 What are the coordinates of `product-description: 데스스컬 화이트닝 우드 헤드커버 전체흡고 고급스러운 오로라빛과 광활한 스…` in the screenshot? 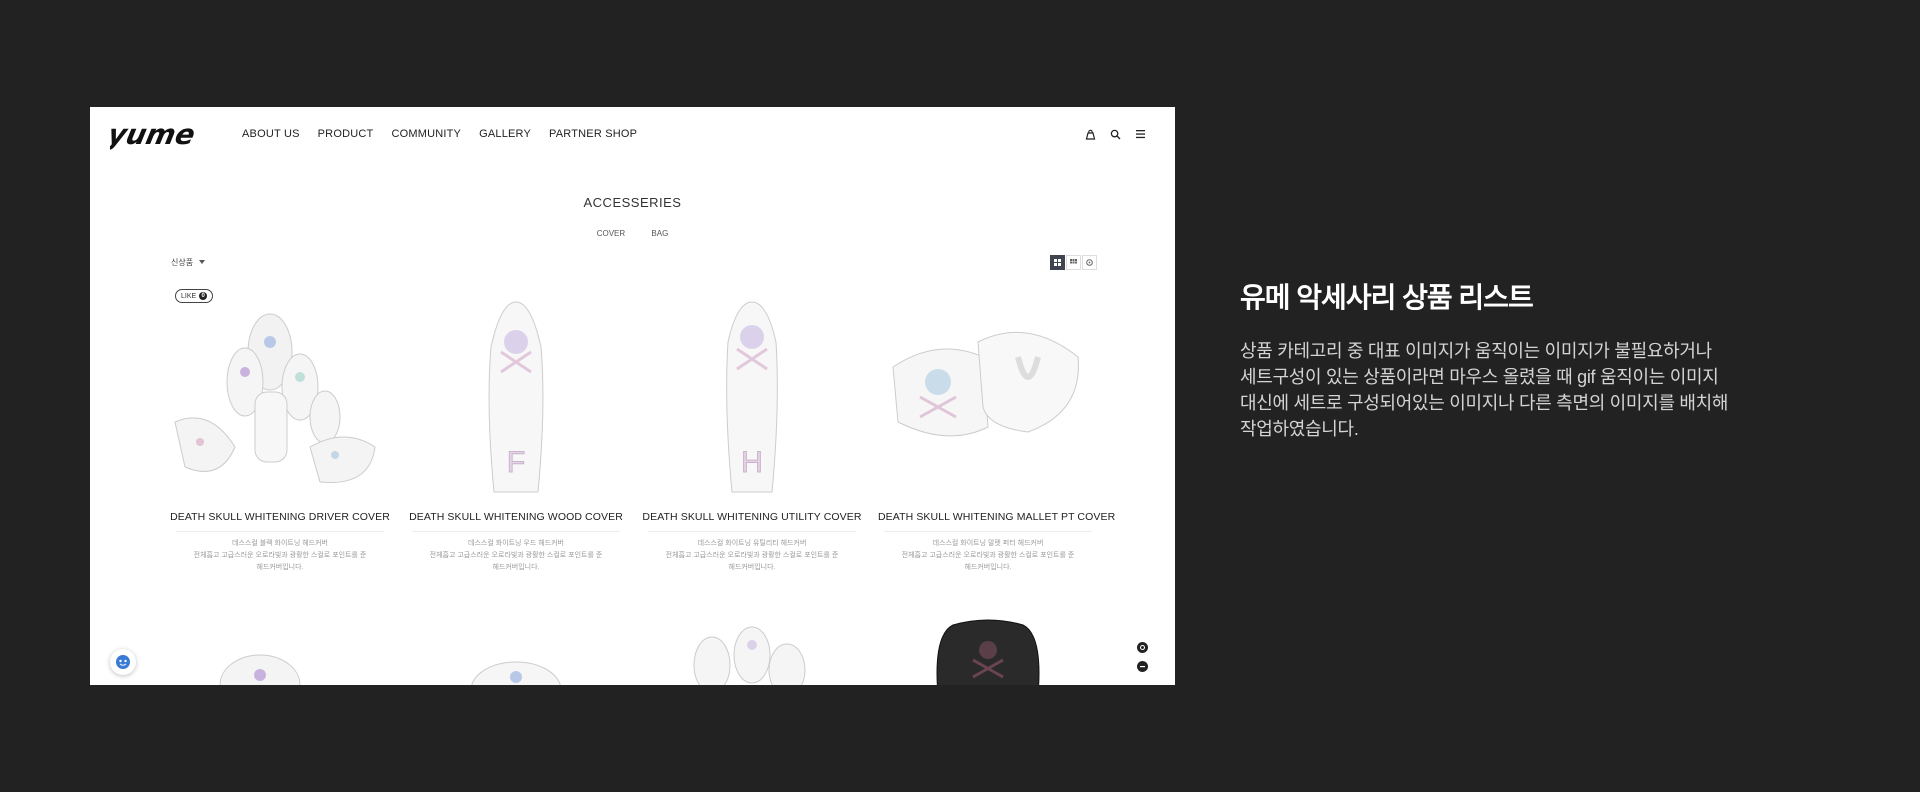 It's located at (516, 556).